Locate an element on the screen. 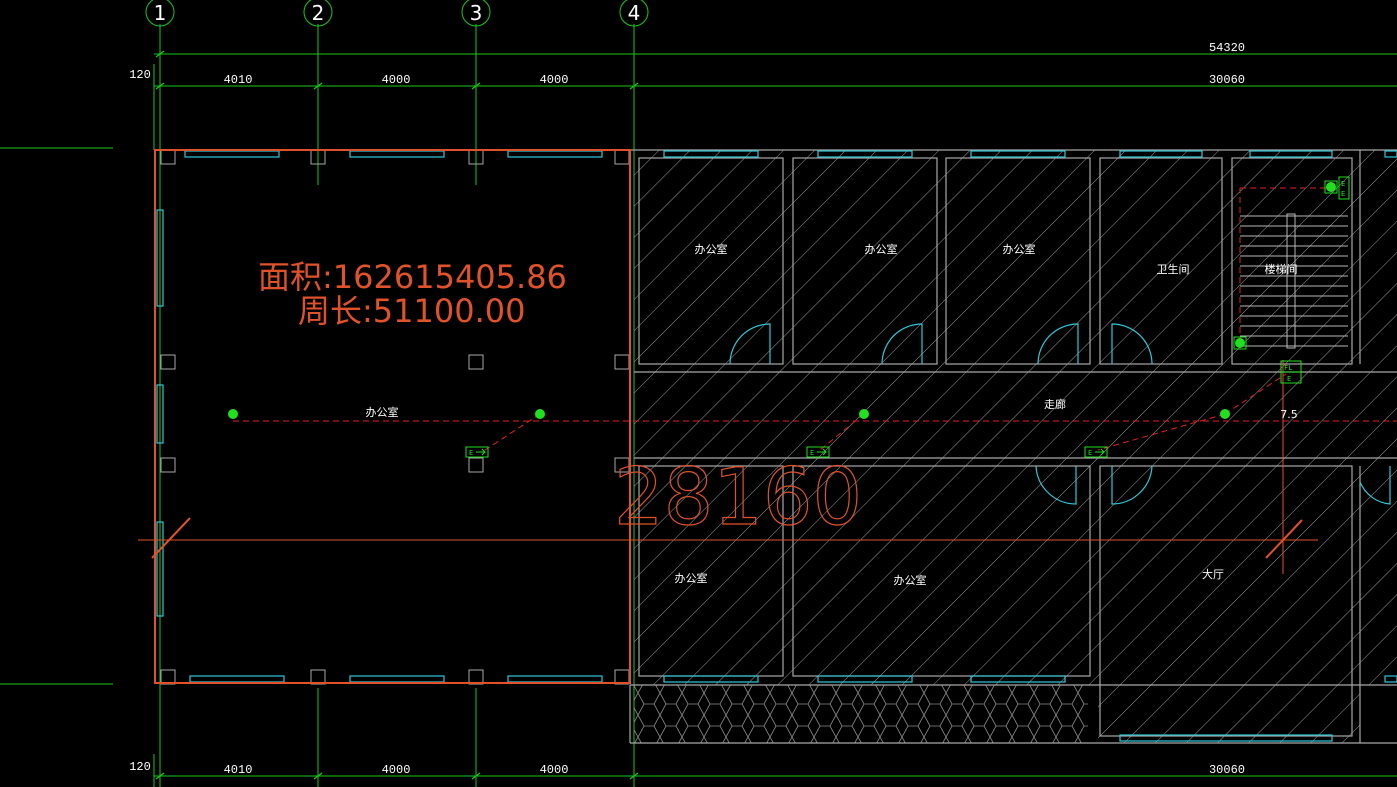  exit-sign-icon: E is located at coordinates (477, 452).